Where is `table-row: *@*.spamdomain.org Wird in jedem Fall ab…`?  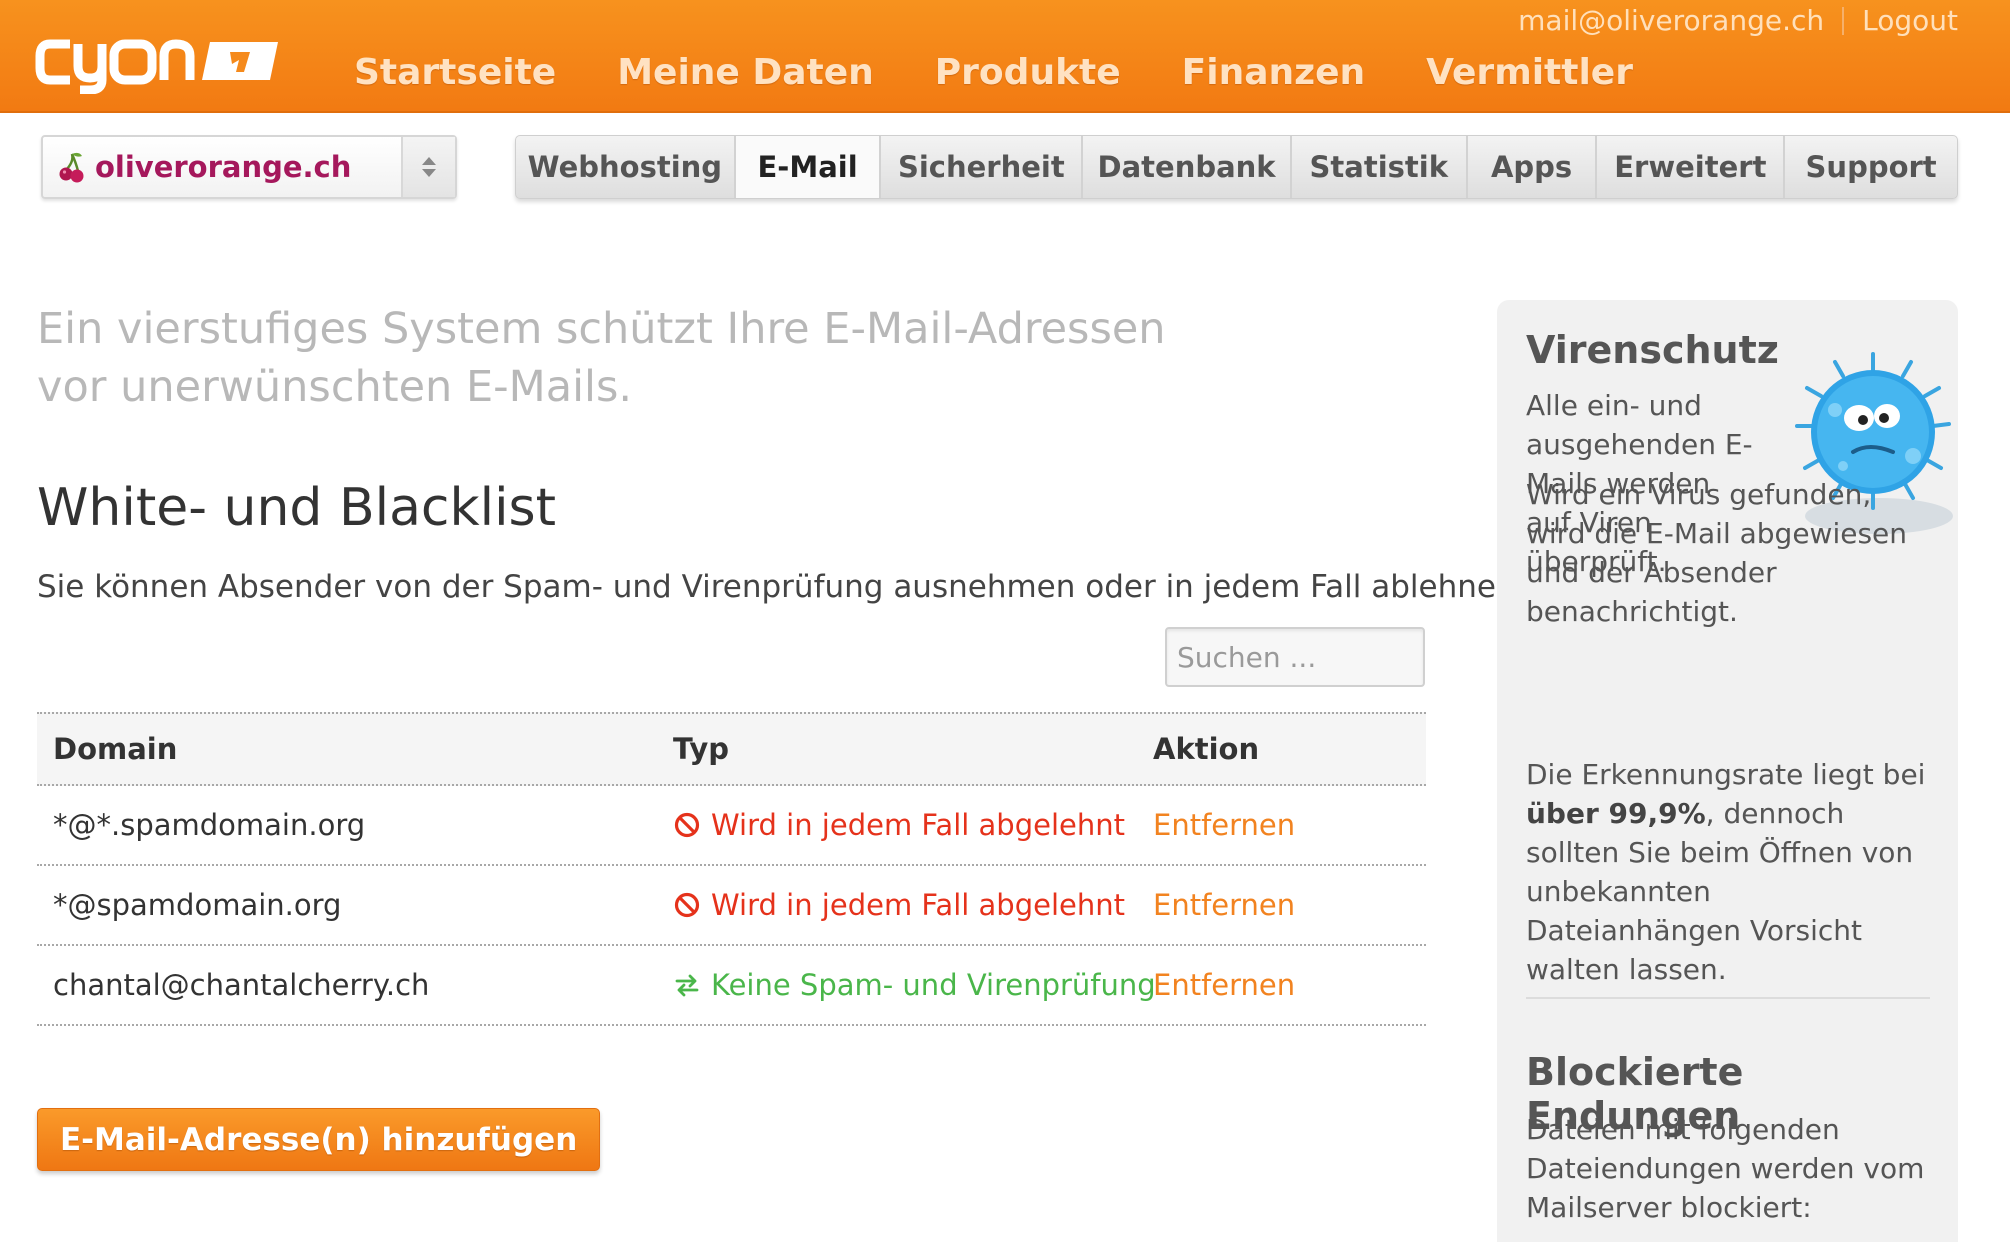
table-row: *@*.spamdomain.org Wird in jedem Fall ab… is located at coordinates (731, 826).